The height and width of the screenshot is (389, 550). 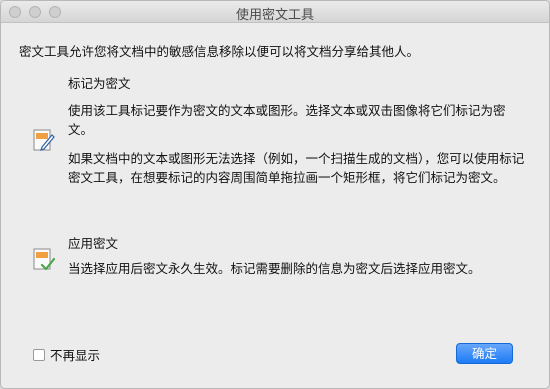 What do you see at coordinates (274, 268) in the screenshot?
I see `apply-description: 当选择应用后密文永久生效。标记需要删除的信息为密文后选择应用密文。` at bounding box center [274, 268].